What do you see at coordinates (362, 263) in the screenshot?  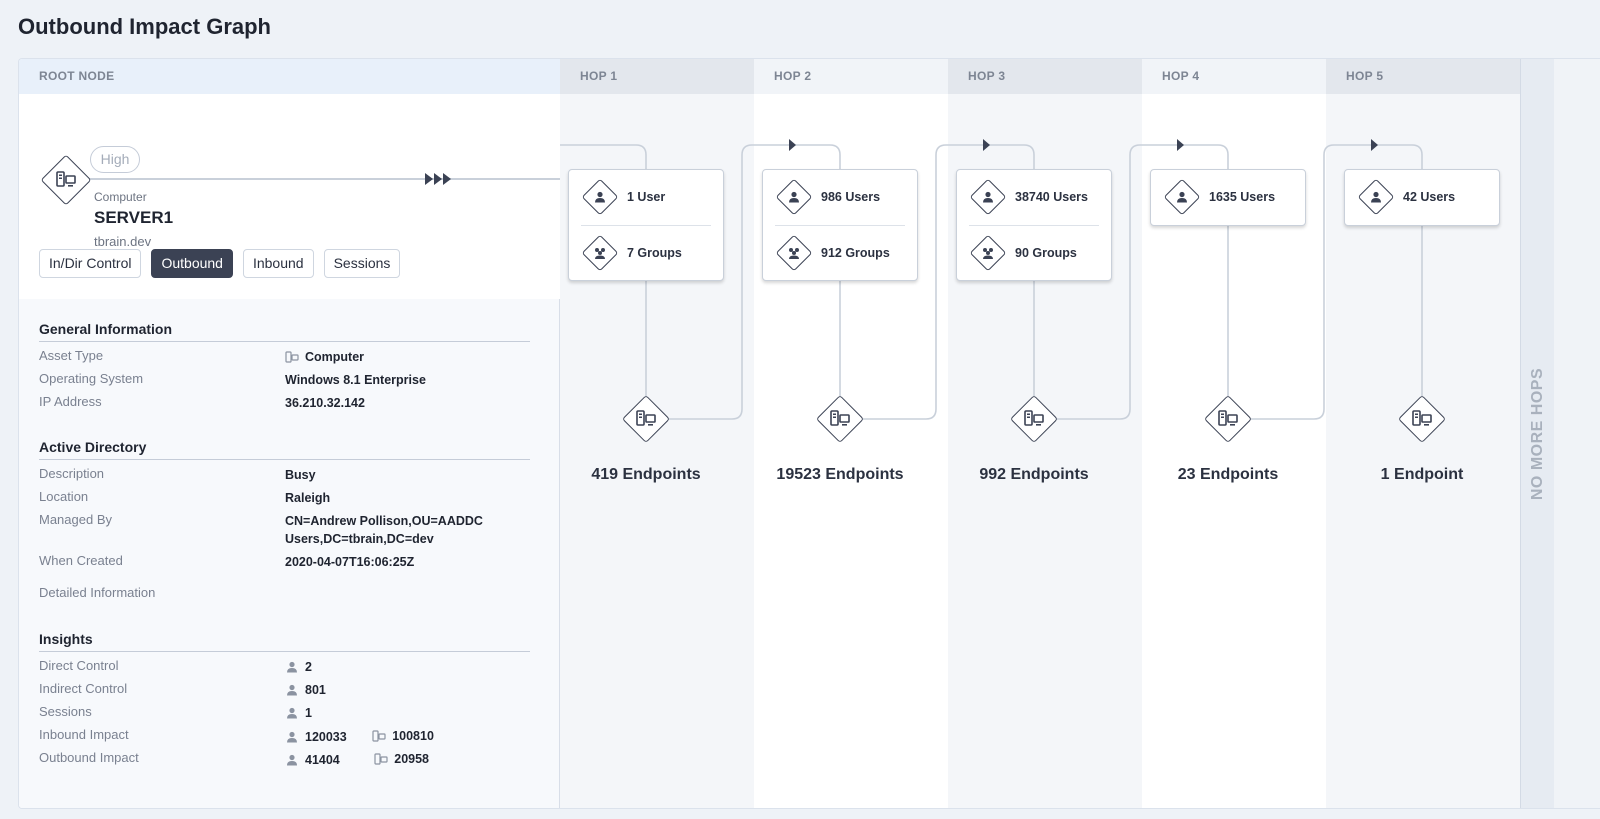 I see `tab-sessions: Sessions` at bounding box center [362, 263].